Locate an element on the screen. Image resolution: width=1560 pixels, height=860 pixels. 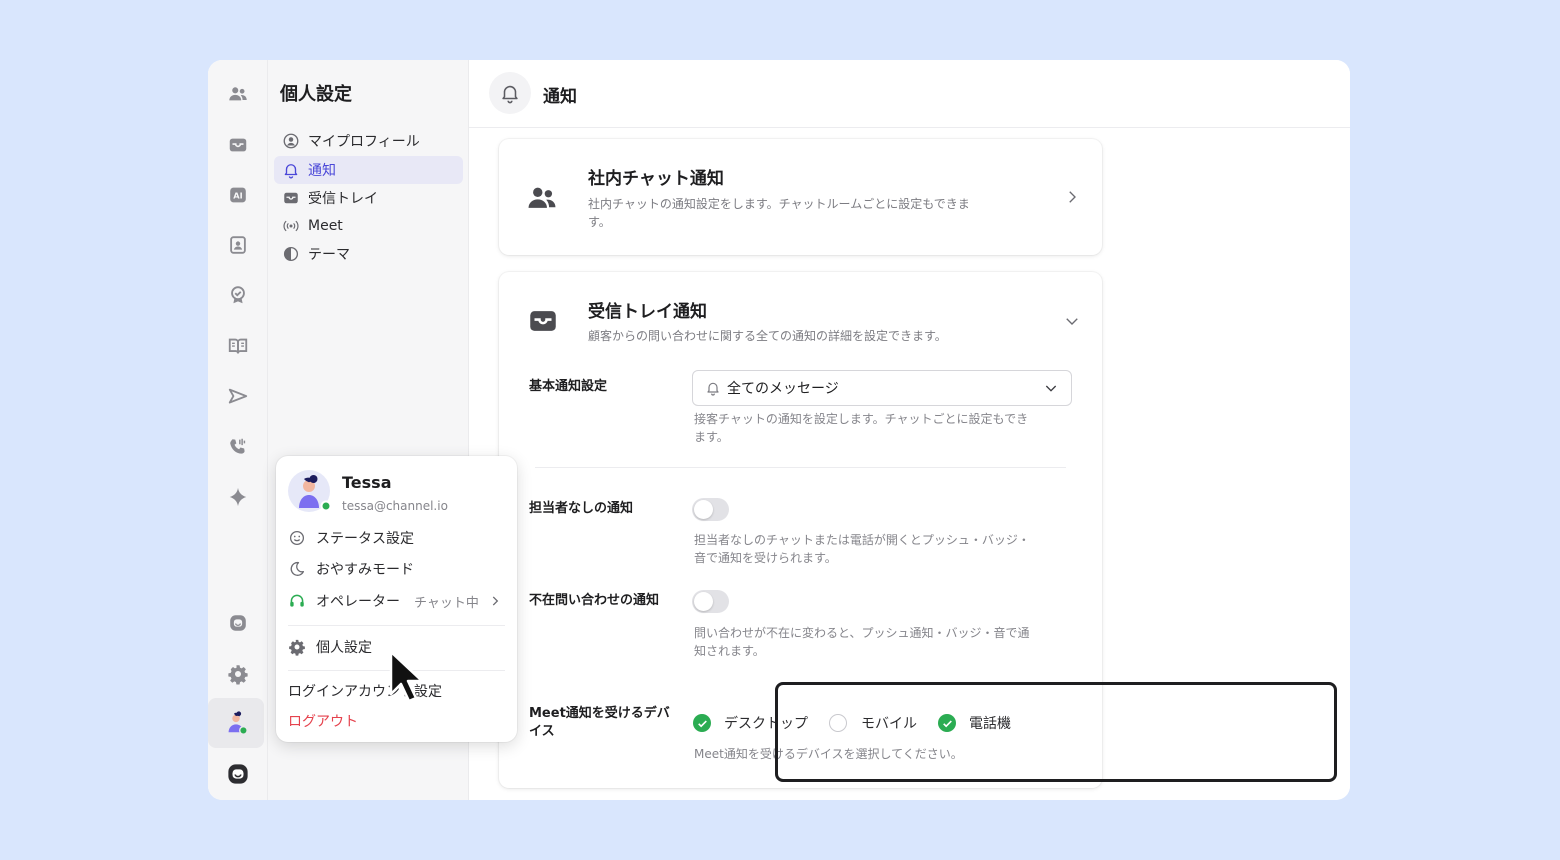
theme-icon is located at coordinates (291, 254).